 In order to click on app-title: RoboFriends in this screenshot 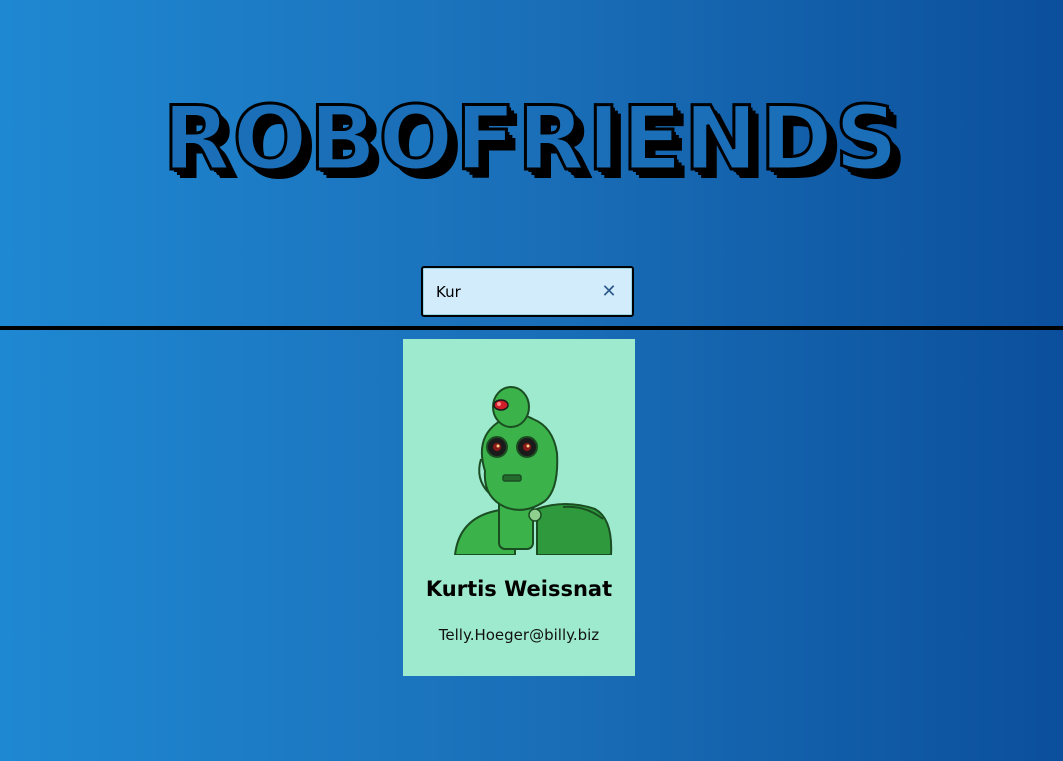, I will do `click(531, 138)`.